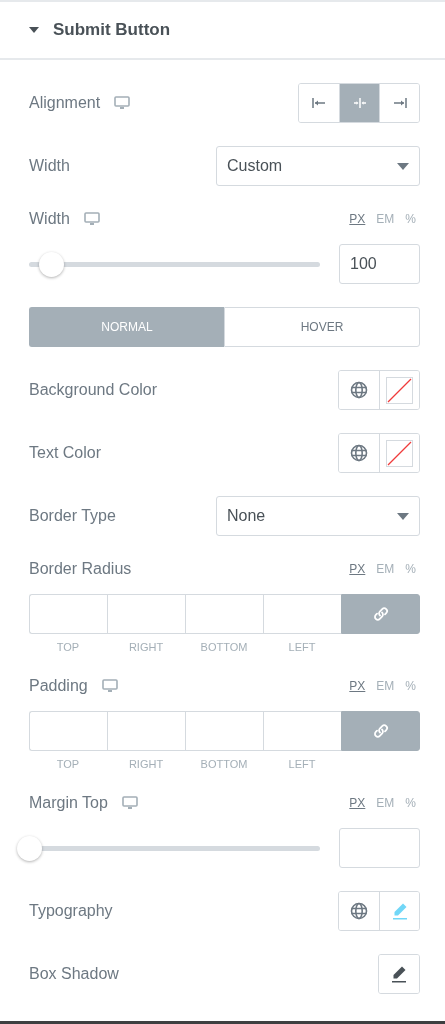  Describe the element at coordinates (379, 848) in the screenshot. I see `number-field` at that location.